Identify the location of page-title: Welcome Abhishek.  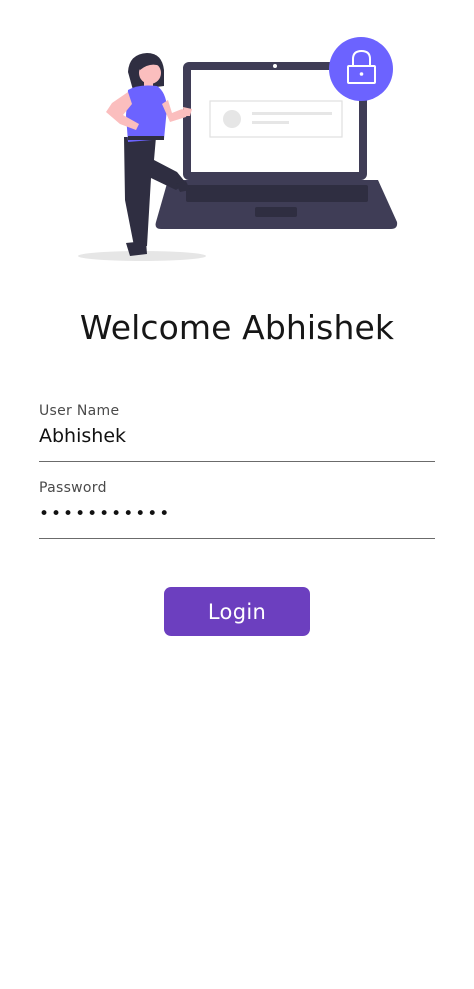
(237, 327).